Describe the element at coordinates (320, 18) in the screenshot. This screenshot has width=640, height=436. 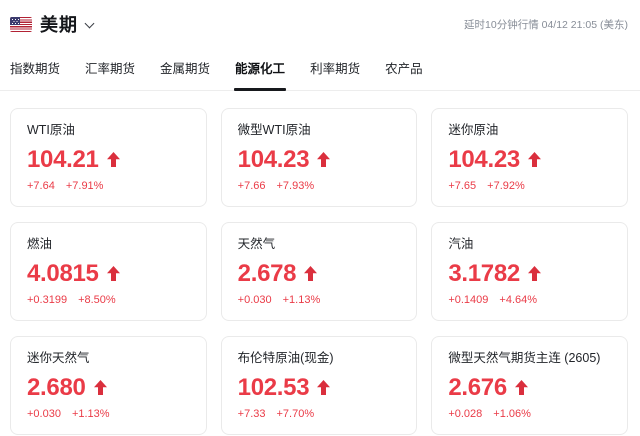
I see `market-header: 美期 延时10分钟行情 04/12 21:05 (美东)` at that location.